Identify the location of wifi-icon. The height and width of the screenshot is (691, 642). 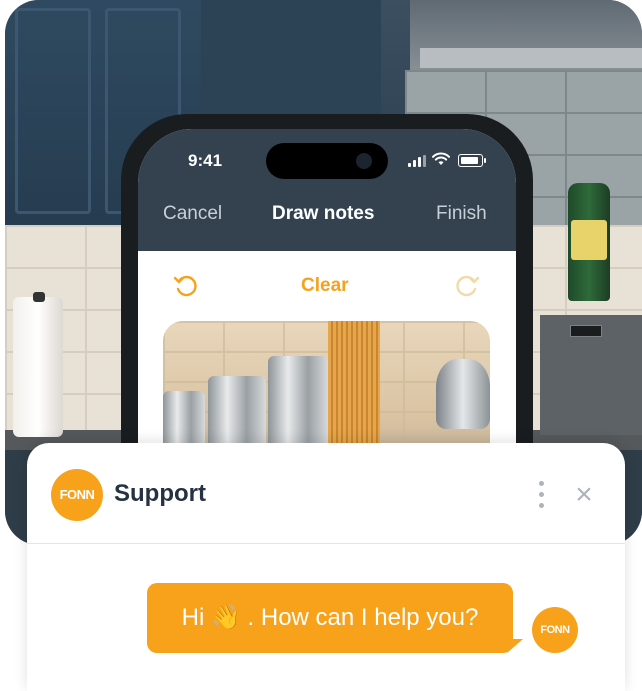
(441, 158).